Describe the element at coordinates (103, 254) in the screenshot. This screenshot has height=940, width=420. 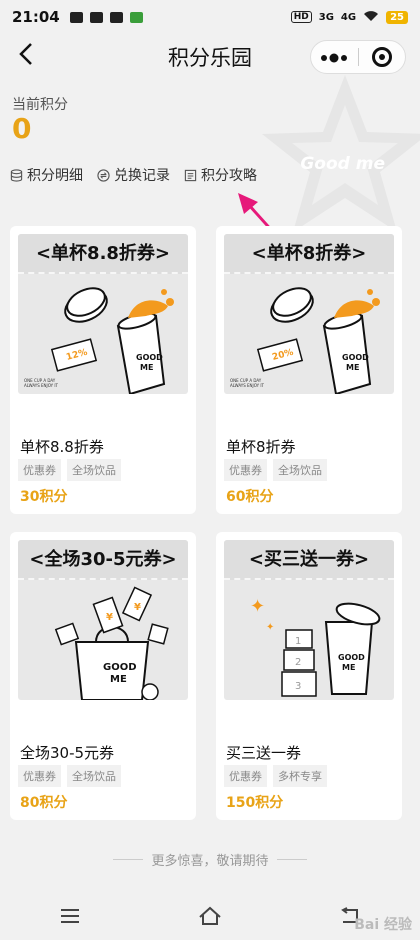
I see `reward-banner: <单杯8.8折券>` at that location.